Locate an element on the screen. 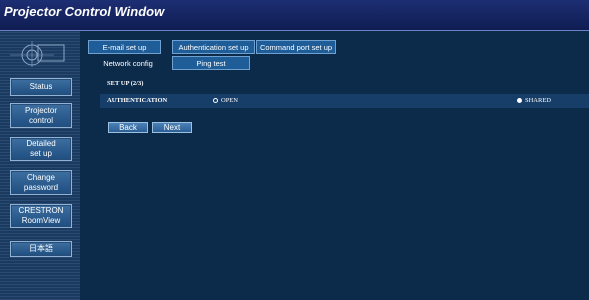  next-button: Next is located at coordinates (172, 127).